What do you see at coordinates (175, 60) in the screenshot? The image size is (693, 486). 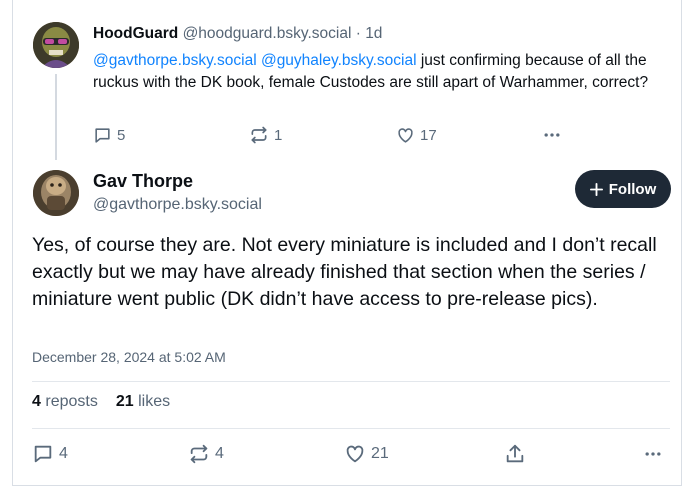 I see `mention-link: @gavthorpe.bsky.social` at bounding box center [175, 60].